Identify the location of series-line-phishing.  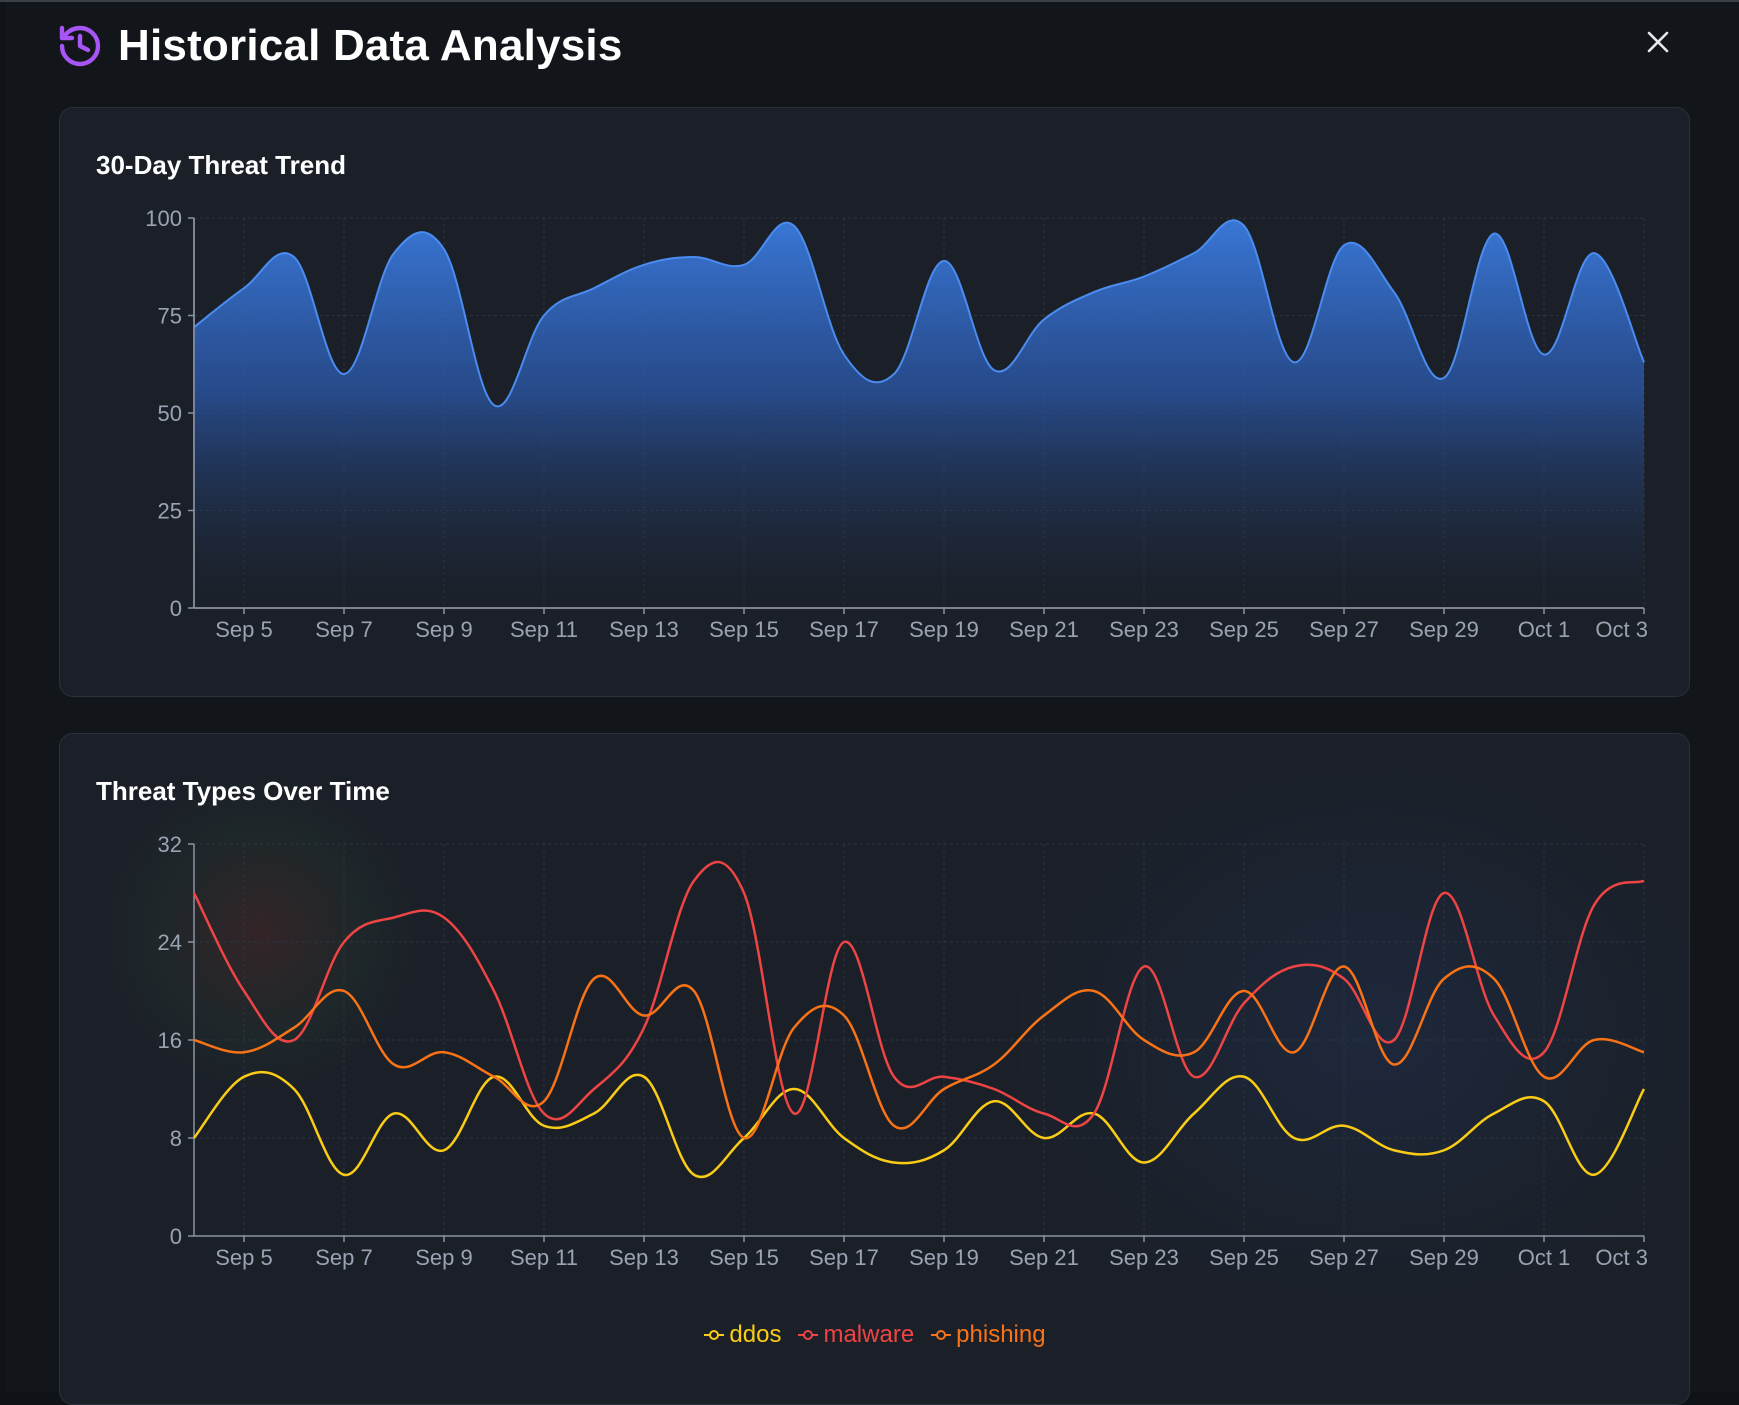
(919, 1052).